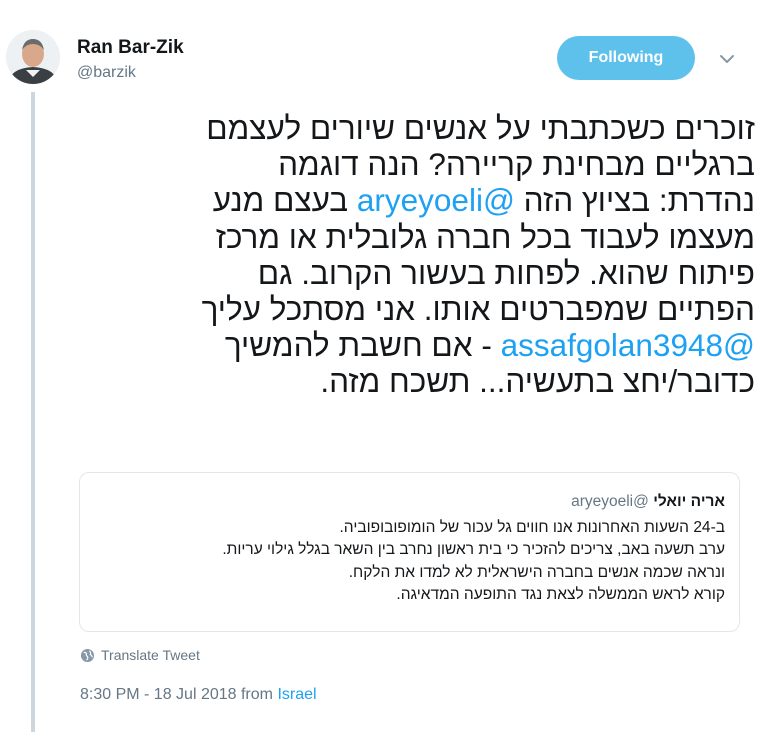  What do you see at coordinates (727, 59) in the screenshot?
I see `chevron-down-icon` at bounding box center [727, 59].